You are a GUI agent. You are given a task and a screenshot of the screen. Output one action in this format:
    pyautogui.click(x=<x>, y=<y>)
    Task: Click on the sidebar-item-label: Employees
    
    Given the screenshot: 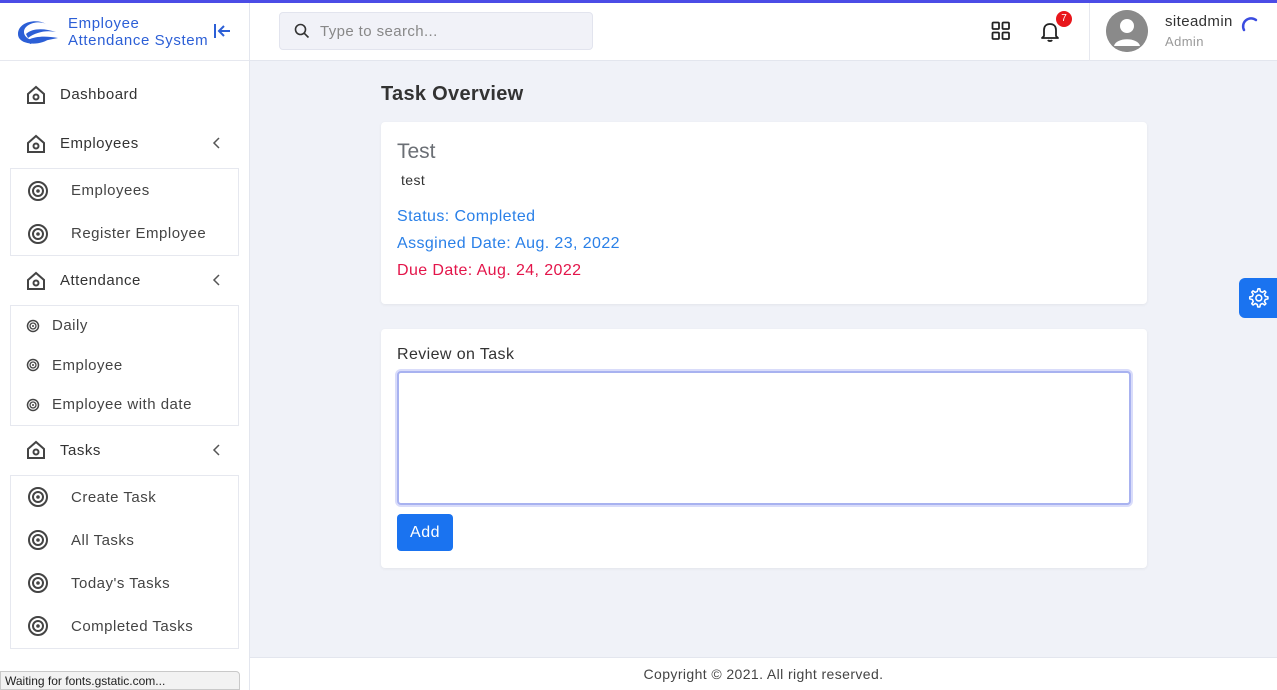 What is the action you would take?
    pyautogui.click(x=99, y=143)
    